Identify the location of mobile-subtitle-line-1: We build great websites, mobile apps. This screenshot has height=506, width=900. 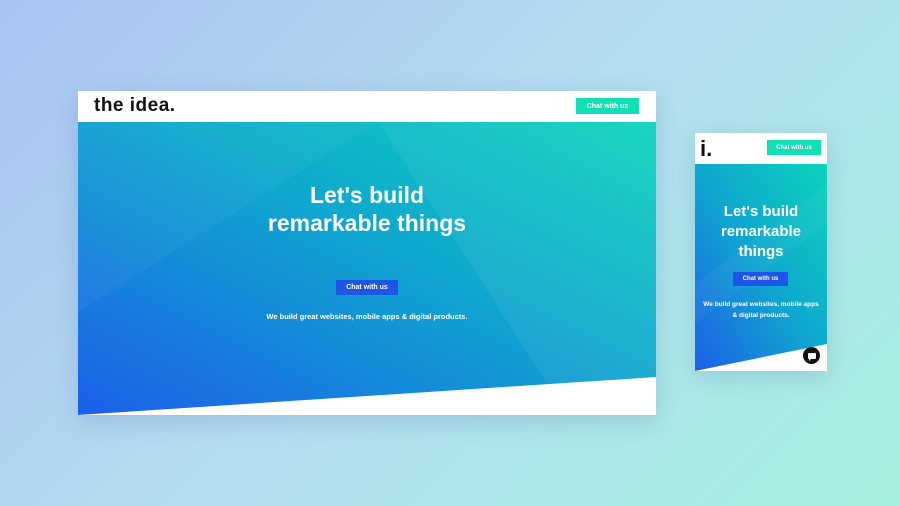
(761, 304).